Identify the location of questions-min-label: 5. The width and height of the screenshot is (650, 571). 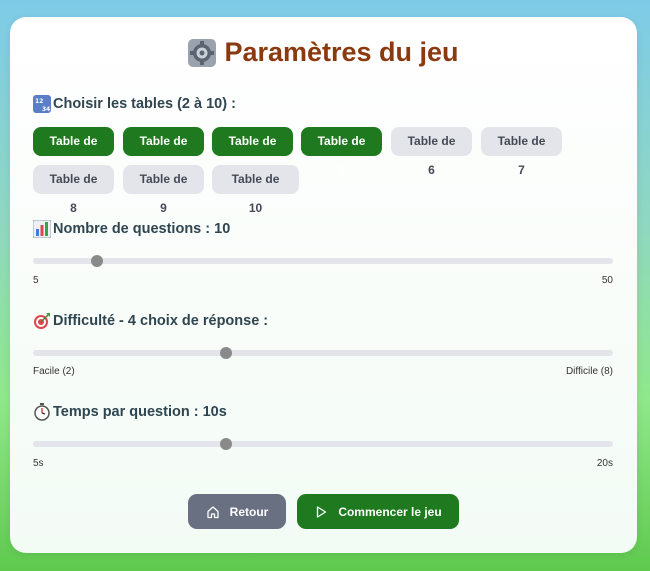
(36, 280).